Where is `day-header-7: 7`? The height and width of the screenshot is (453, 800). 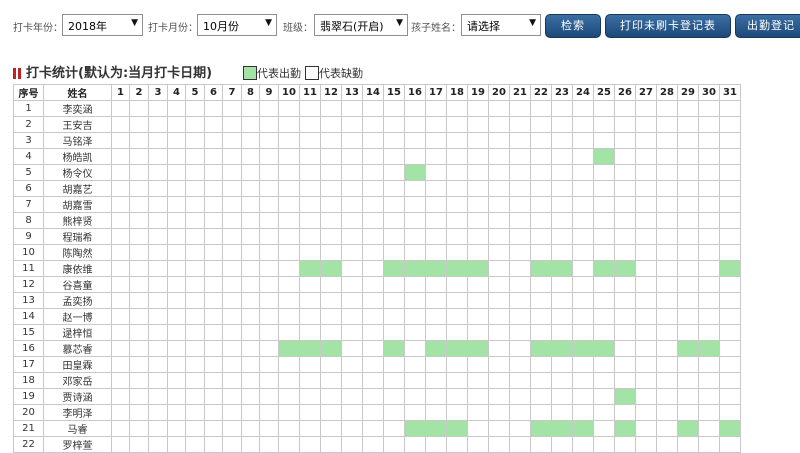
day-header-7: 7 is located at coordinates (232, 92).